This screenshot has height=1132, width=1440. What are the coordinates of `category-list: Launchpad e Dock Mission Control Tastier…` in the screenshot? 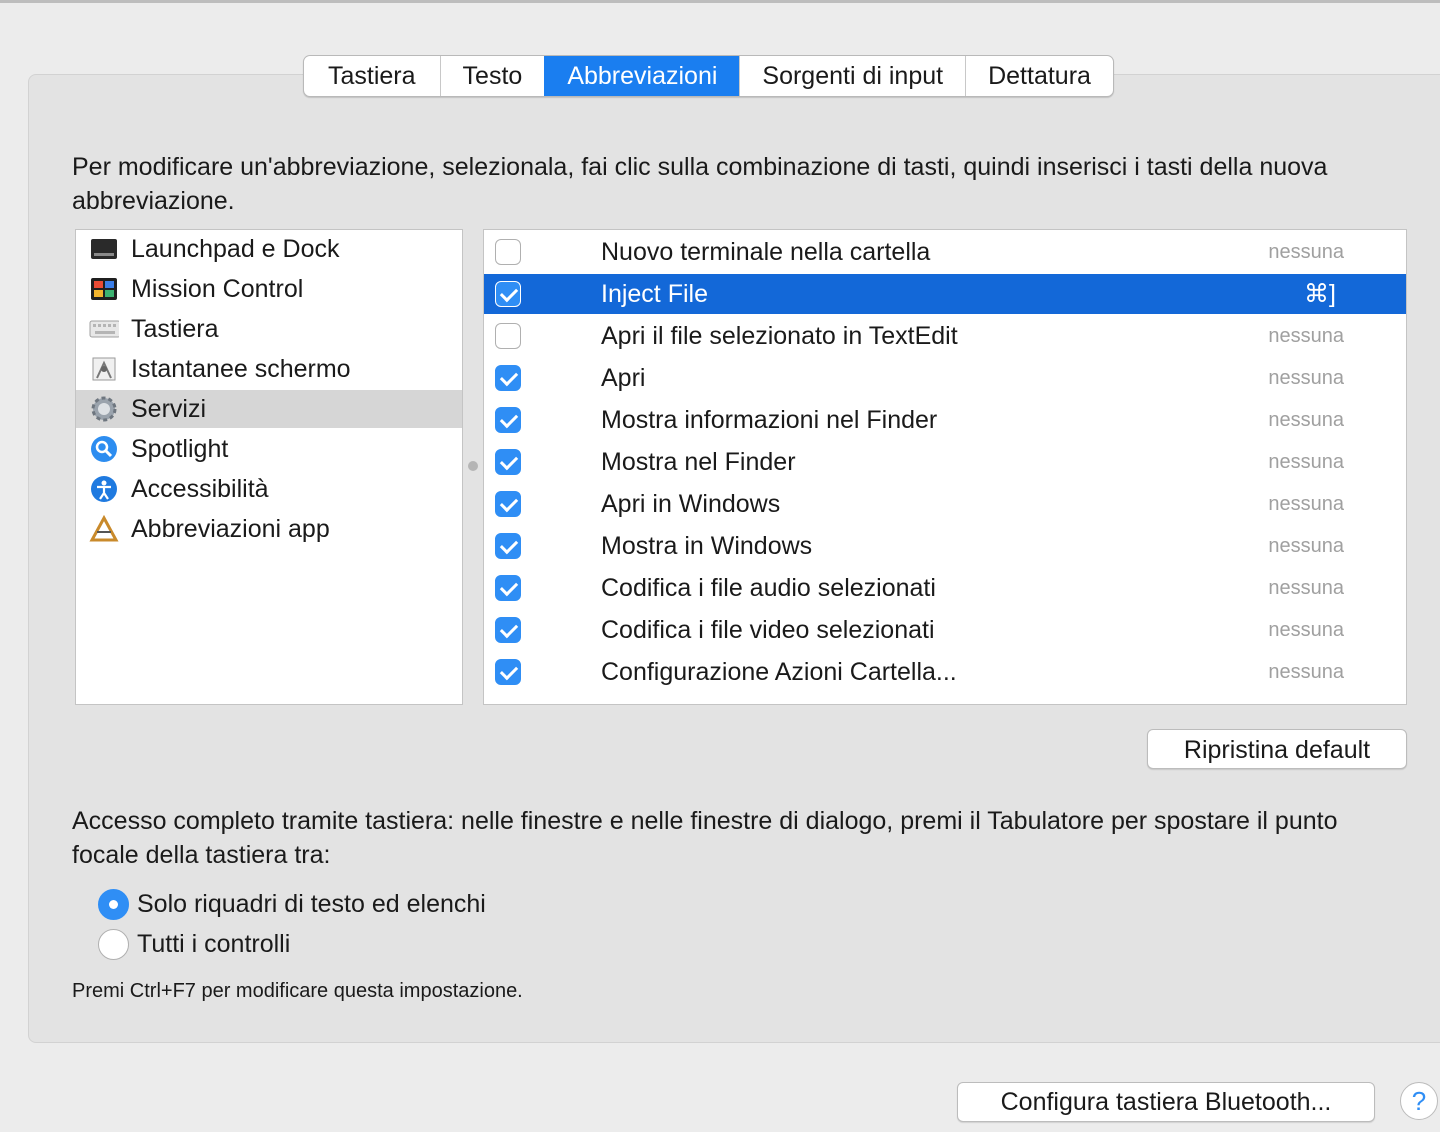 It's located at (269, 467).